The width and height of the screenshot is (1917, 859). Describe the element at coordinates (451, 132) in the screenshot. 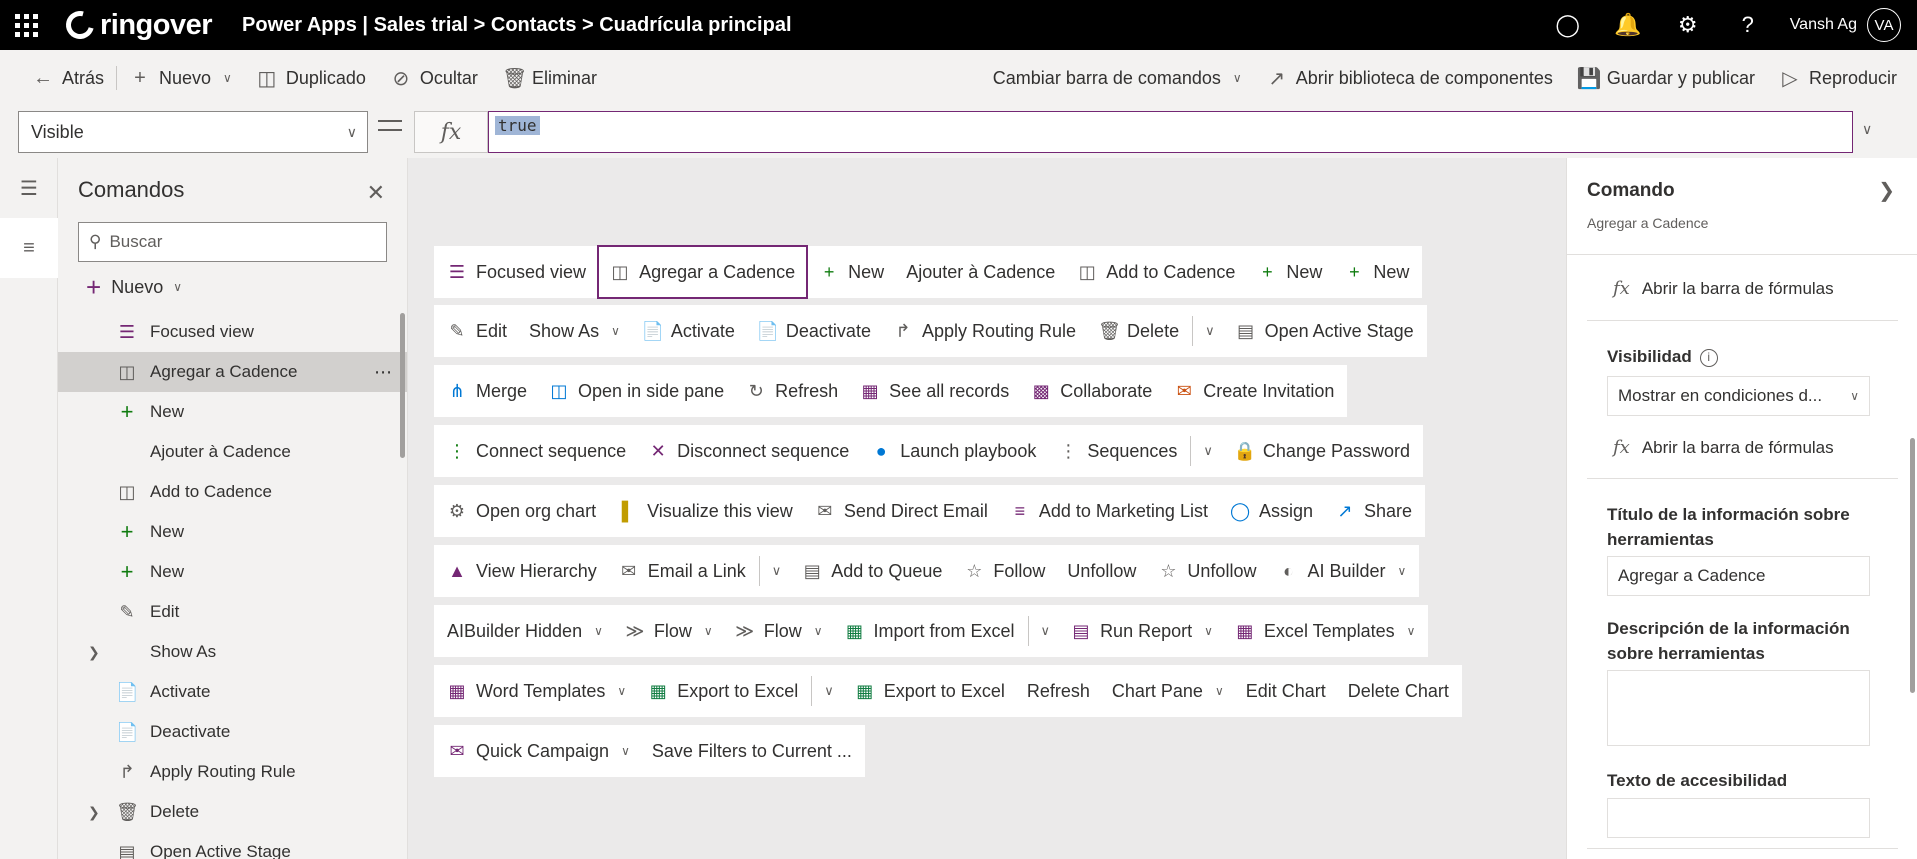

I see `fx-icon: fx` at that location.